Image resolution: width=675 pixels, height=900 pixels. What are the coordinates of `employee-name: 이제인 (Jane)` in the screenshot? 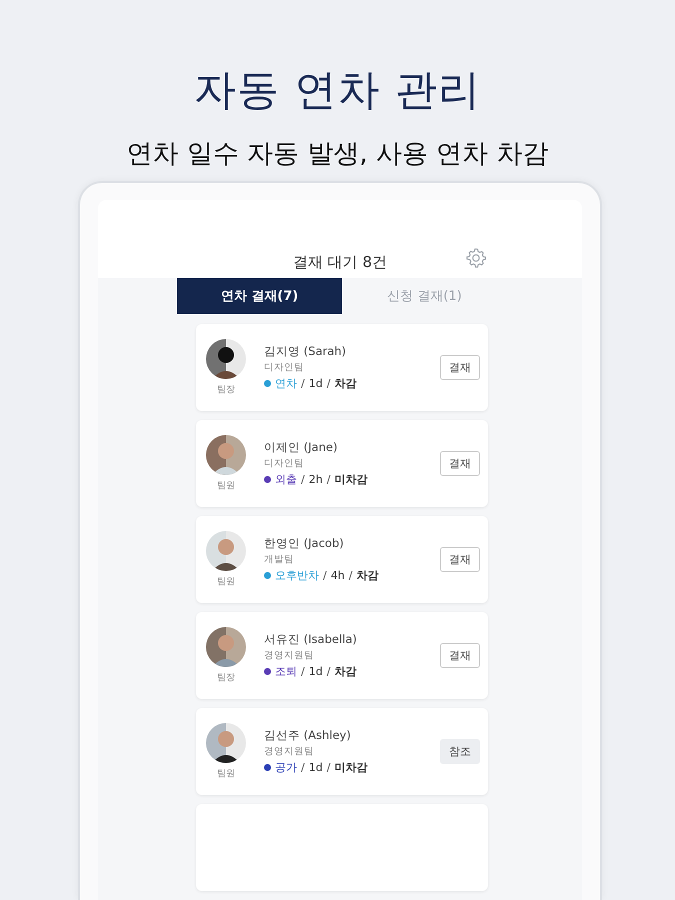 It's located at (301, 447).